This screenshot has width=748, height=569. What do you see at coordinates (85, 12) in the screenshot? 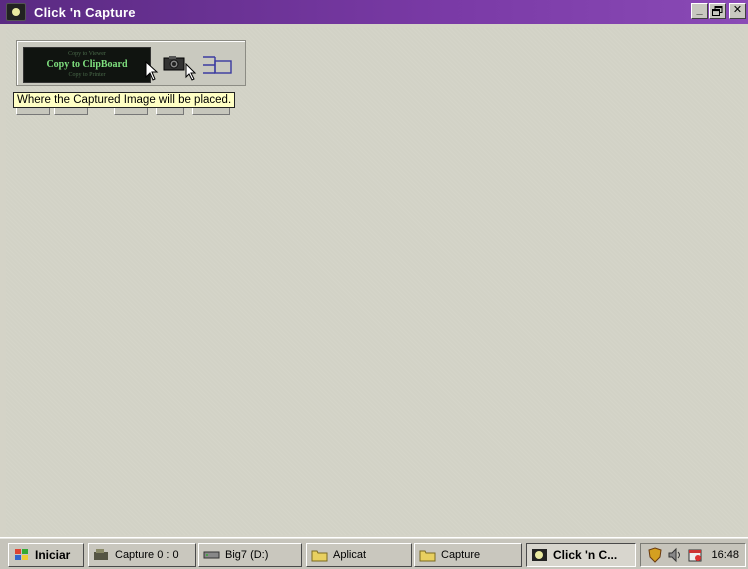
I see `window-title: Click 'n Capture` at bounding box center [85, 12].